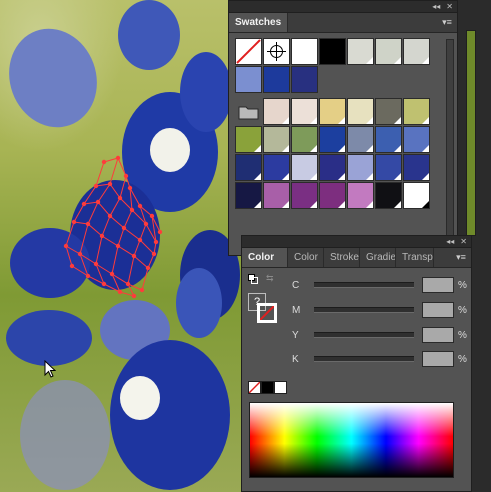 The height and width of the screenshot is (492, 491). I want to click on yellow-value-field, so click(438, 335).